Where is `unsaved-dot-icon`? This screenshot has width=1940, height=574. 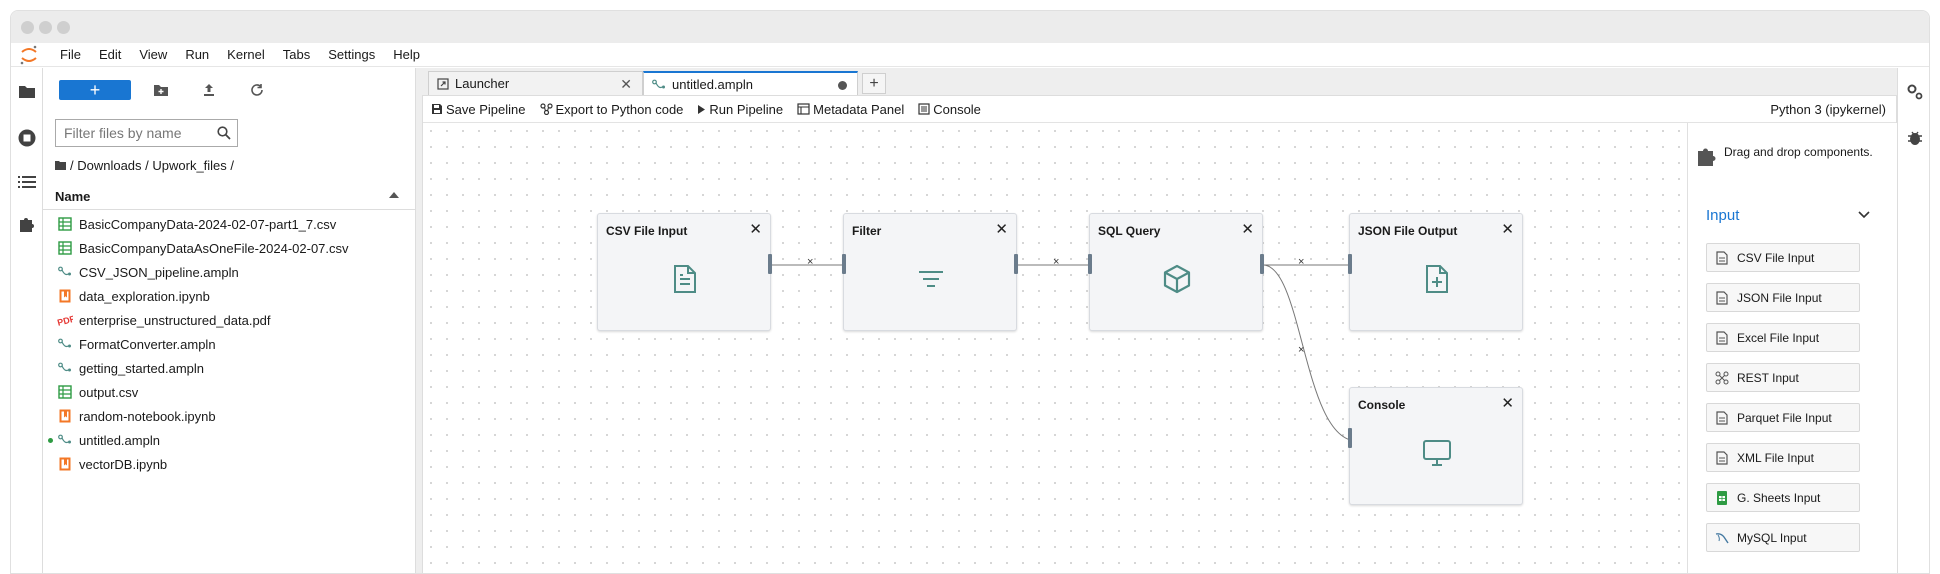 unsaved-dot-icon is located at coordinates (842, 85).